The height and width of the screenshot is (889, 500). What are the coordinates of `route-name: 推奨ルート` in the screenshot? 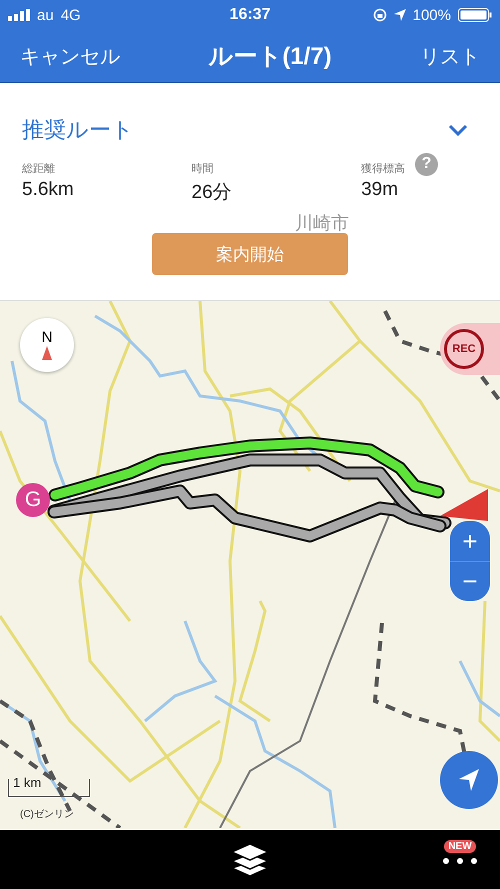 It's located at (78, 130).